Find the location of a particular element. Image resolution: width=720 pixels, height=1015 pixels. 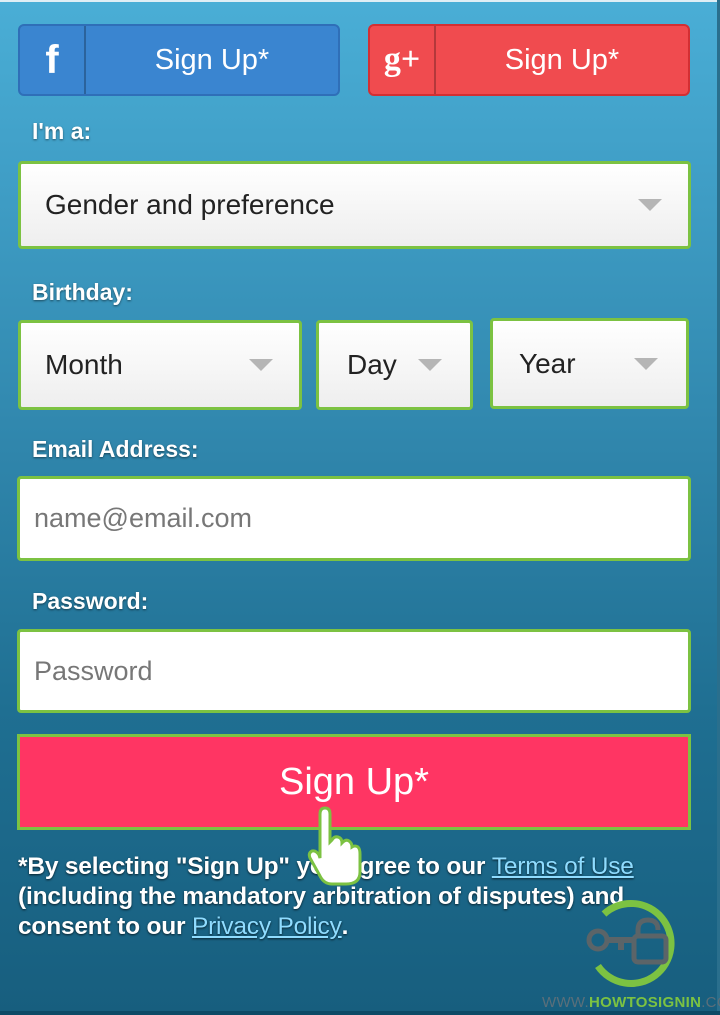

facebook-icon: f is located at coordinates (53, 60).